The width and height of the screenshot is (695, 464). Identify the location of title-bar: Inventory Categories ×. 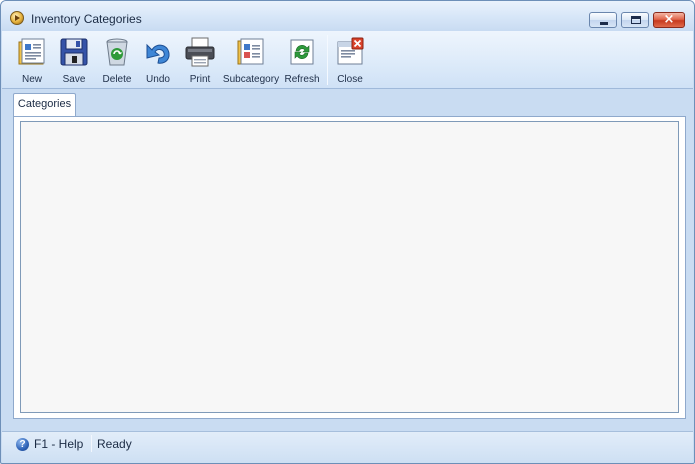
(347, 16).